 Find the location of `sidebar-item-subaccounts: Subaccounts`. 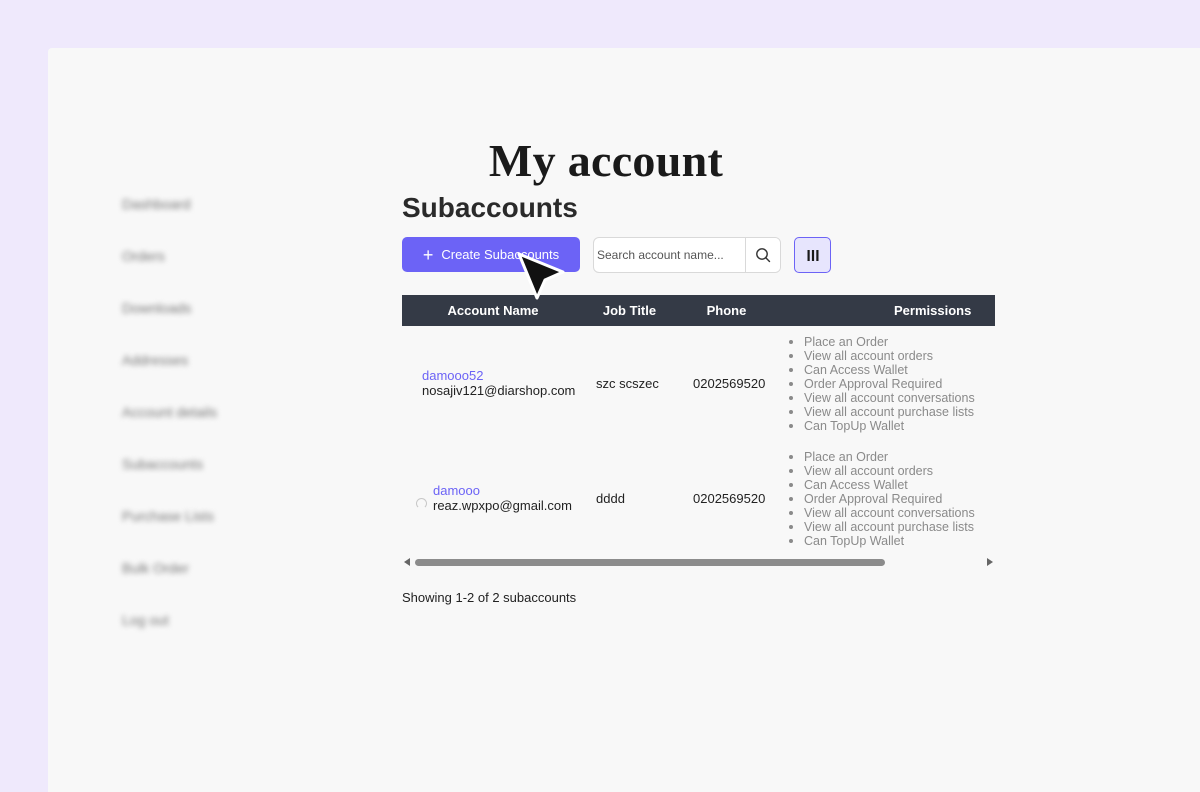

sidebar-item-subaccounts: Subaccounts is located at coordinates (202, 478).